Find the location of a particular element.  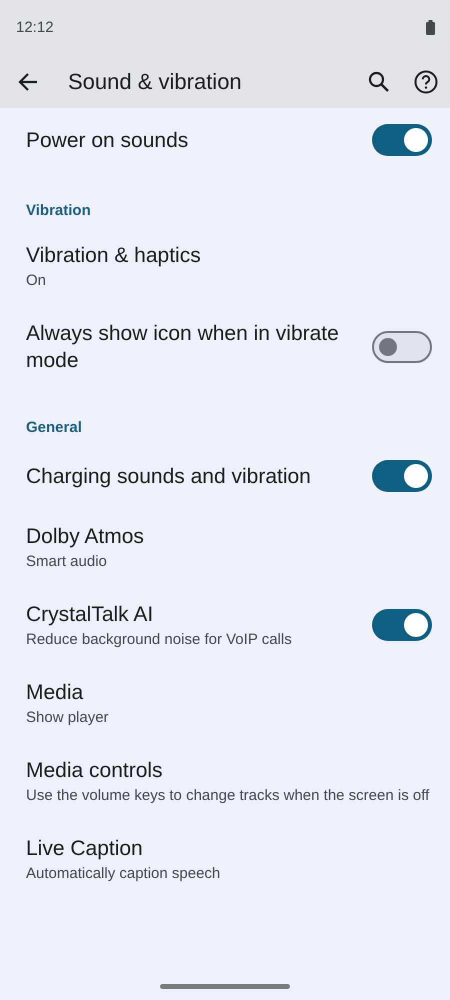

search-icon is located at coordinates (379, 81).